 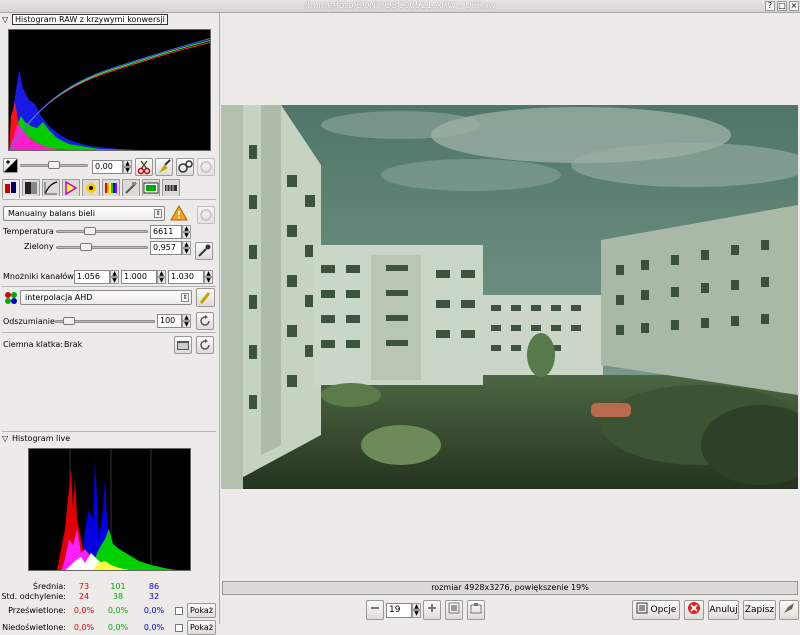 I want to click on corrections-tab-icon, so click(x=91, y=188).